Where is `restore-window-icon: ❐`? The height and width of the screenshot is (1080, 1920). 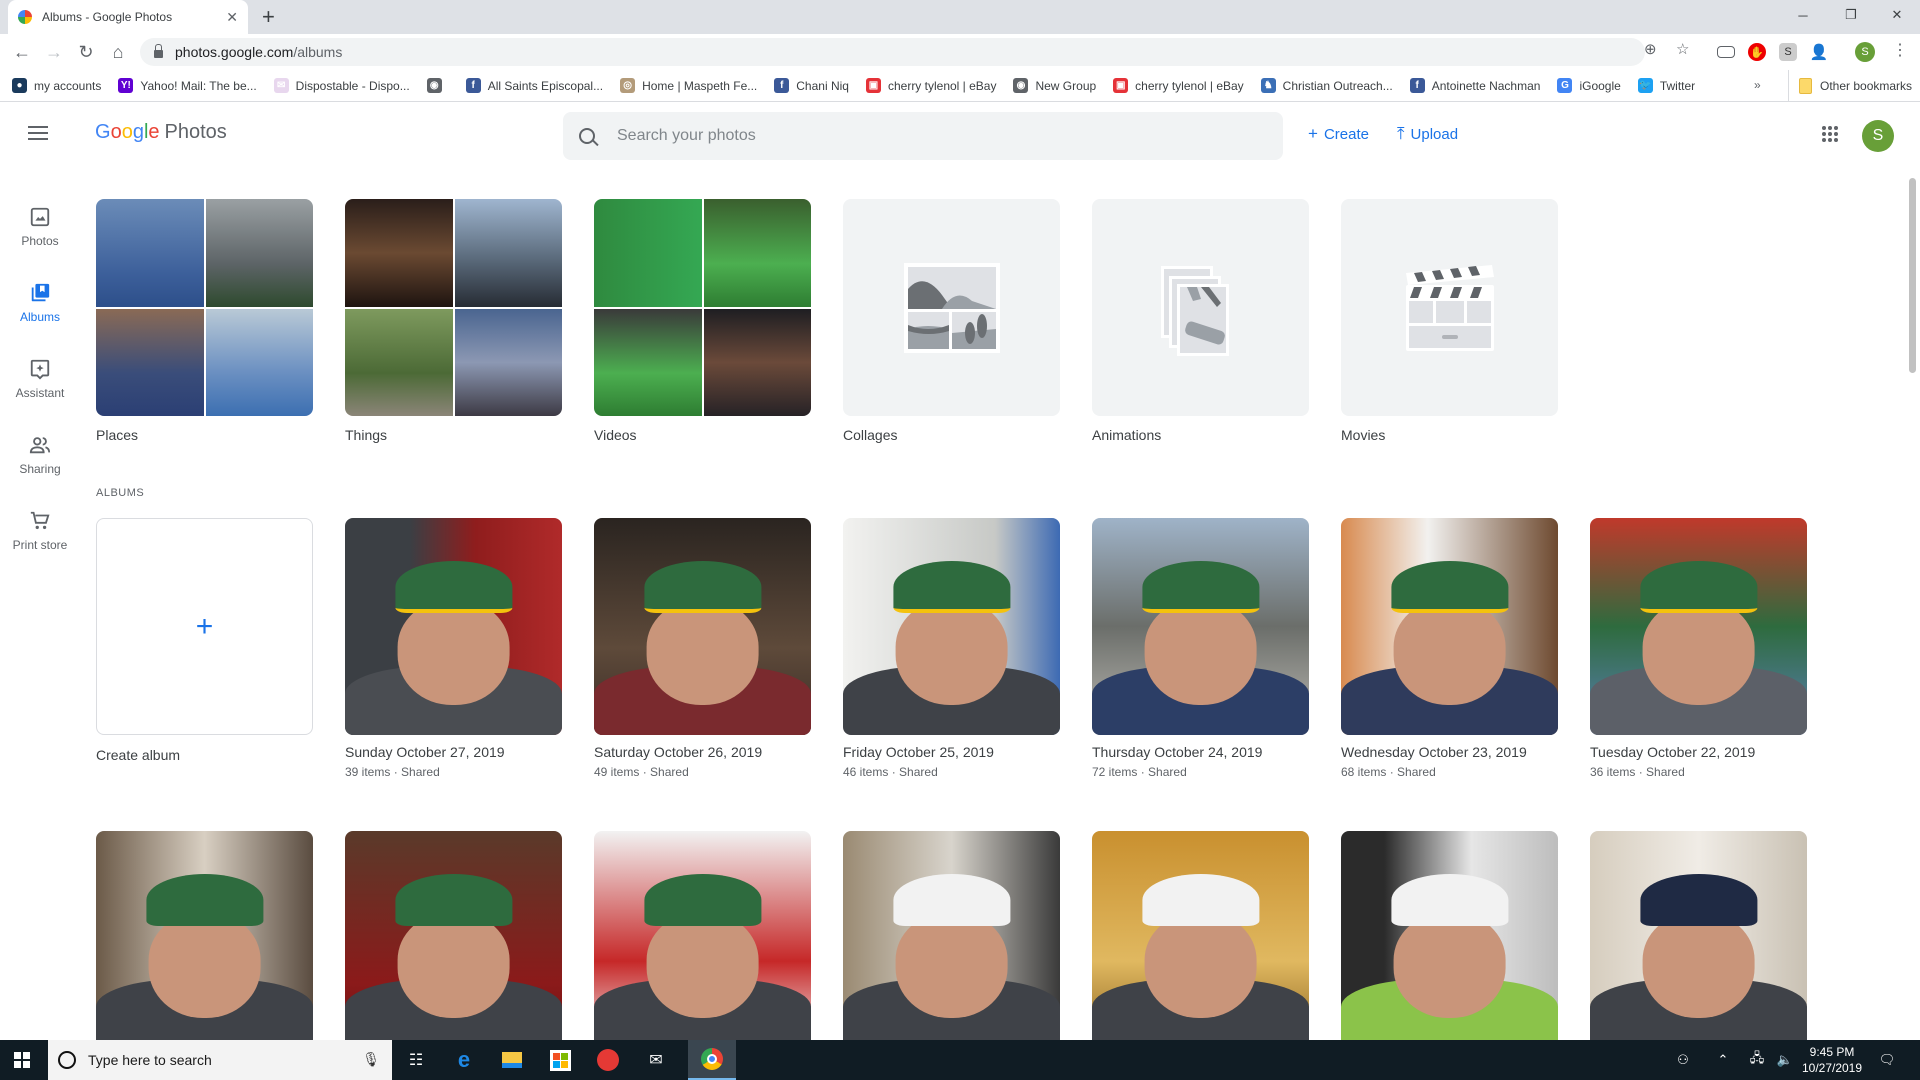
restore-window-icon: ❐ is located at coordinates (1851, 15).